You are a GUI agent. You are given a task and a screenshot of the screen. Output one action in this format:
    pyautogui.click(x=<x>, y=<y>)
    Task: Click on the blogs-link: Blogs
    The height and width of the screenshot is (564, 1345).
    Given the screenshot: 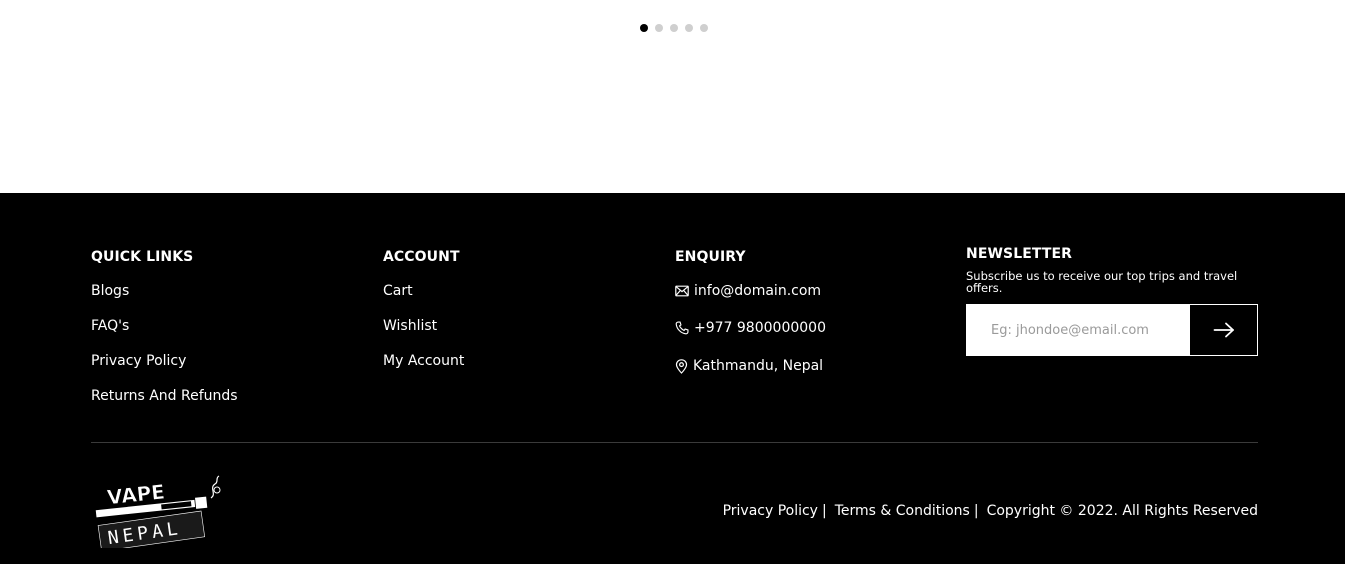 What is the action you would take?
    pyautogui.click(x=110, y=291)
    